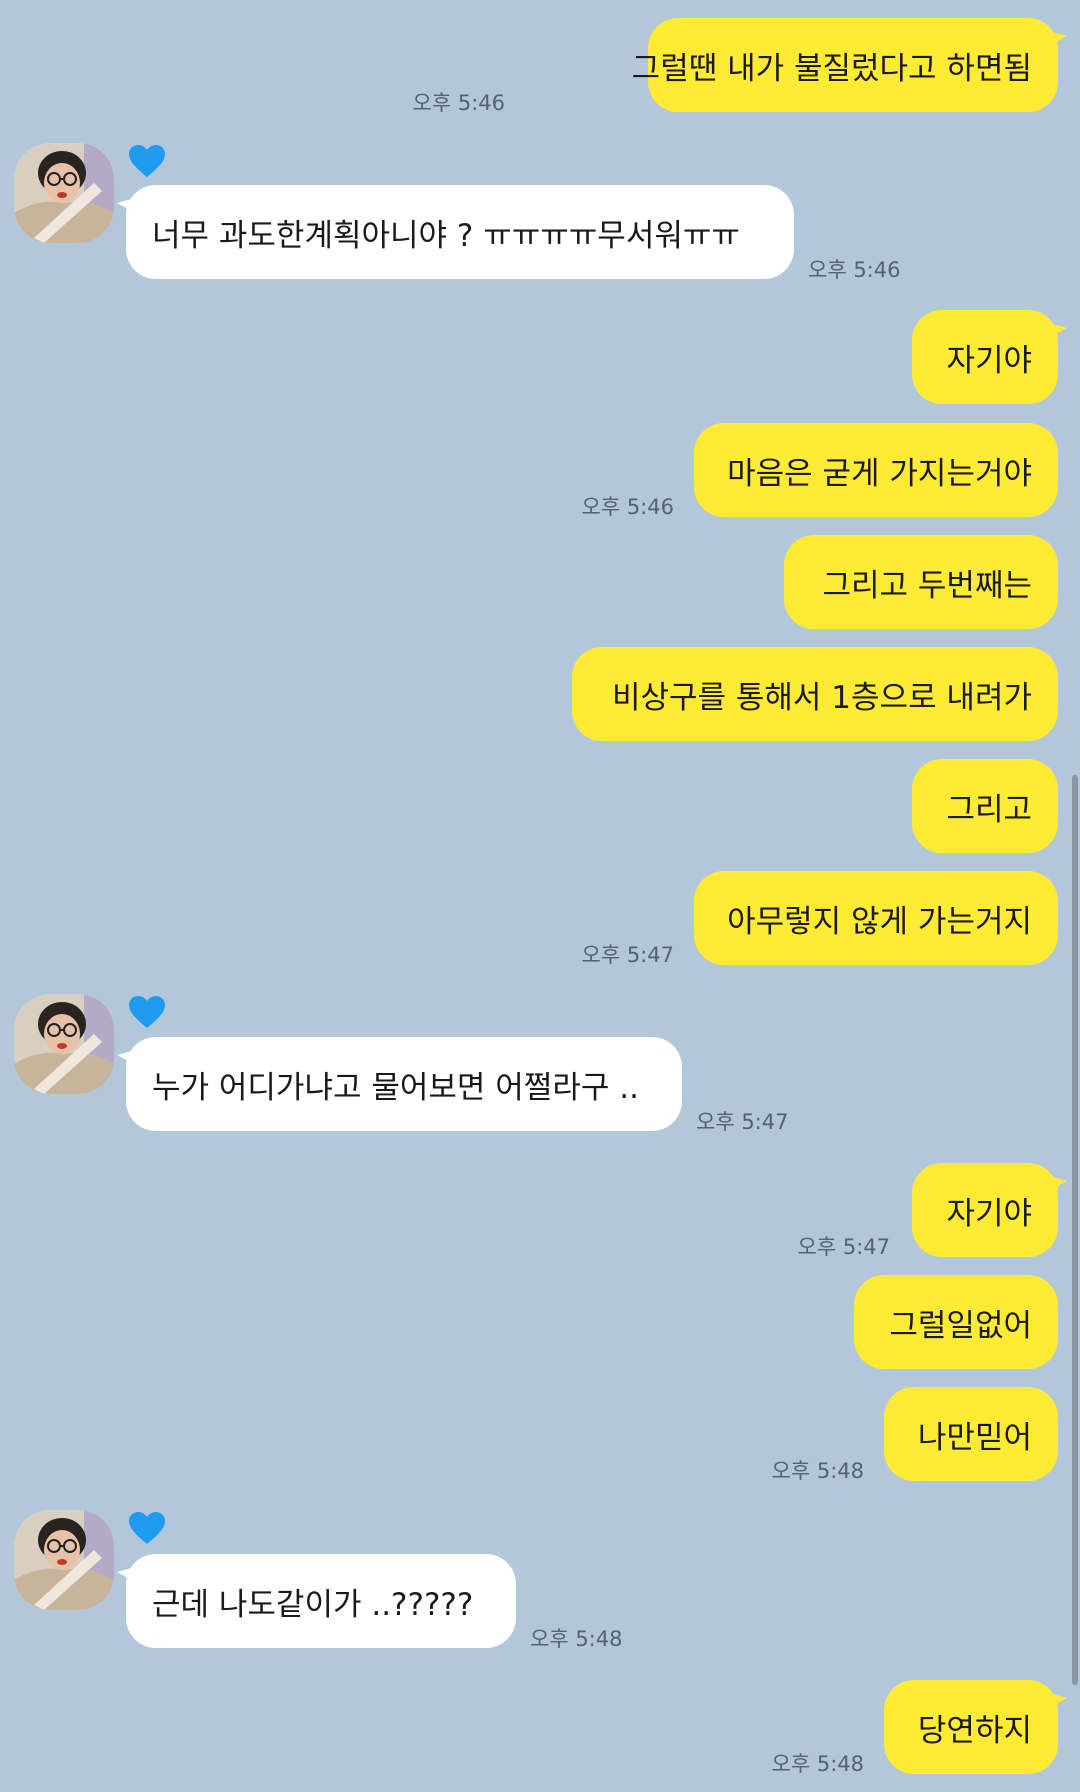  Describe the element at coordinates (985, 806) in the screenshot. I see `message-bubble-mine: 그리고` at that location.